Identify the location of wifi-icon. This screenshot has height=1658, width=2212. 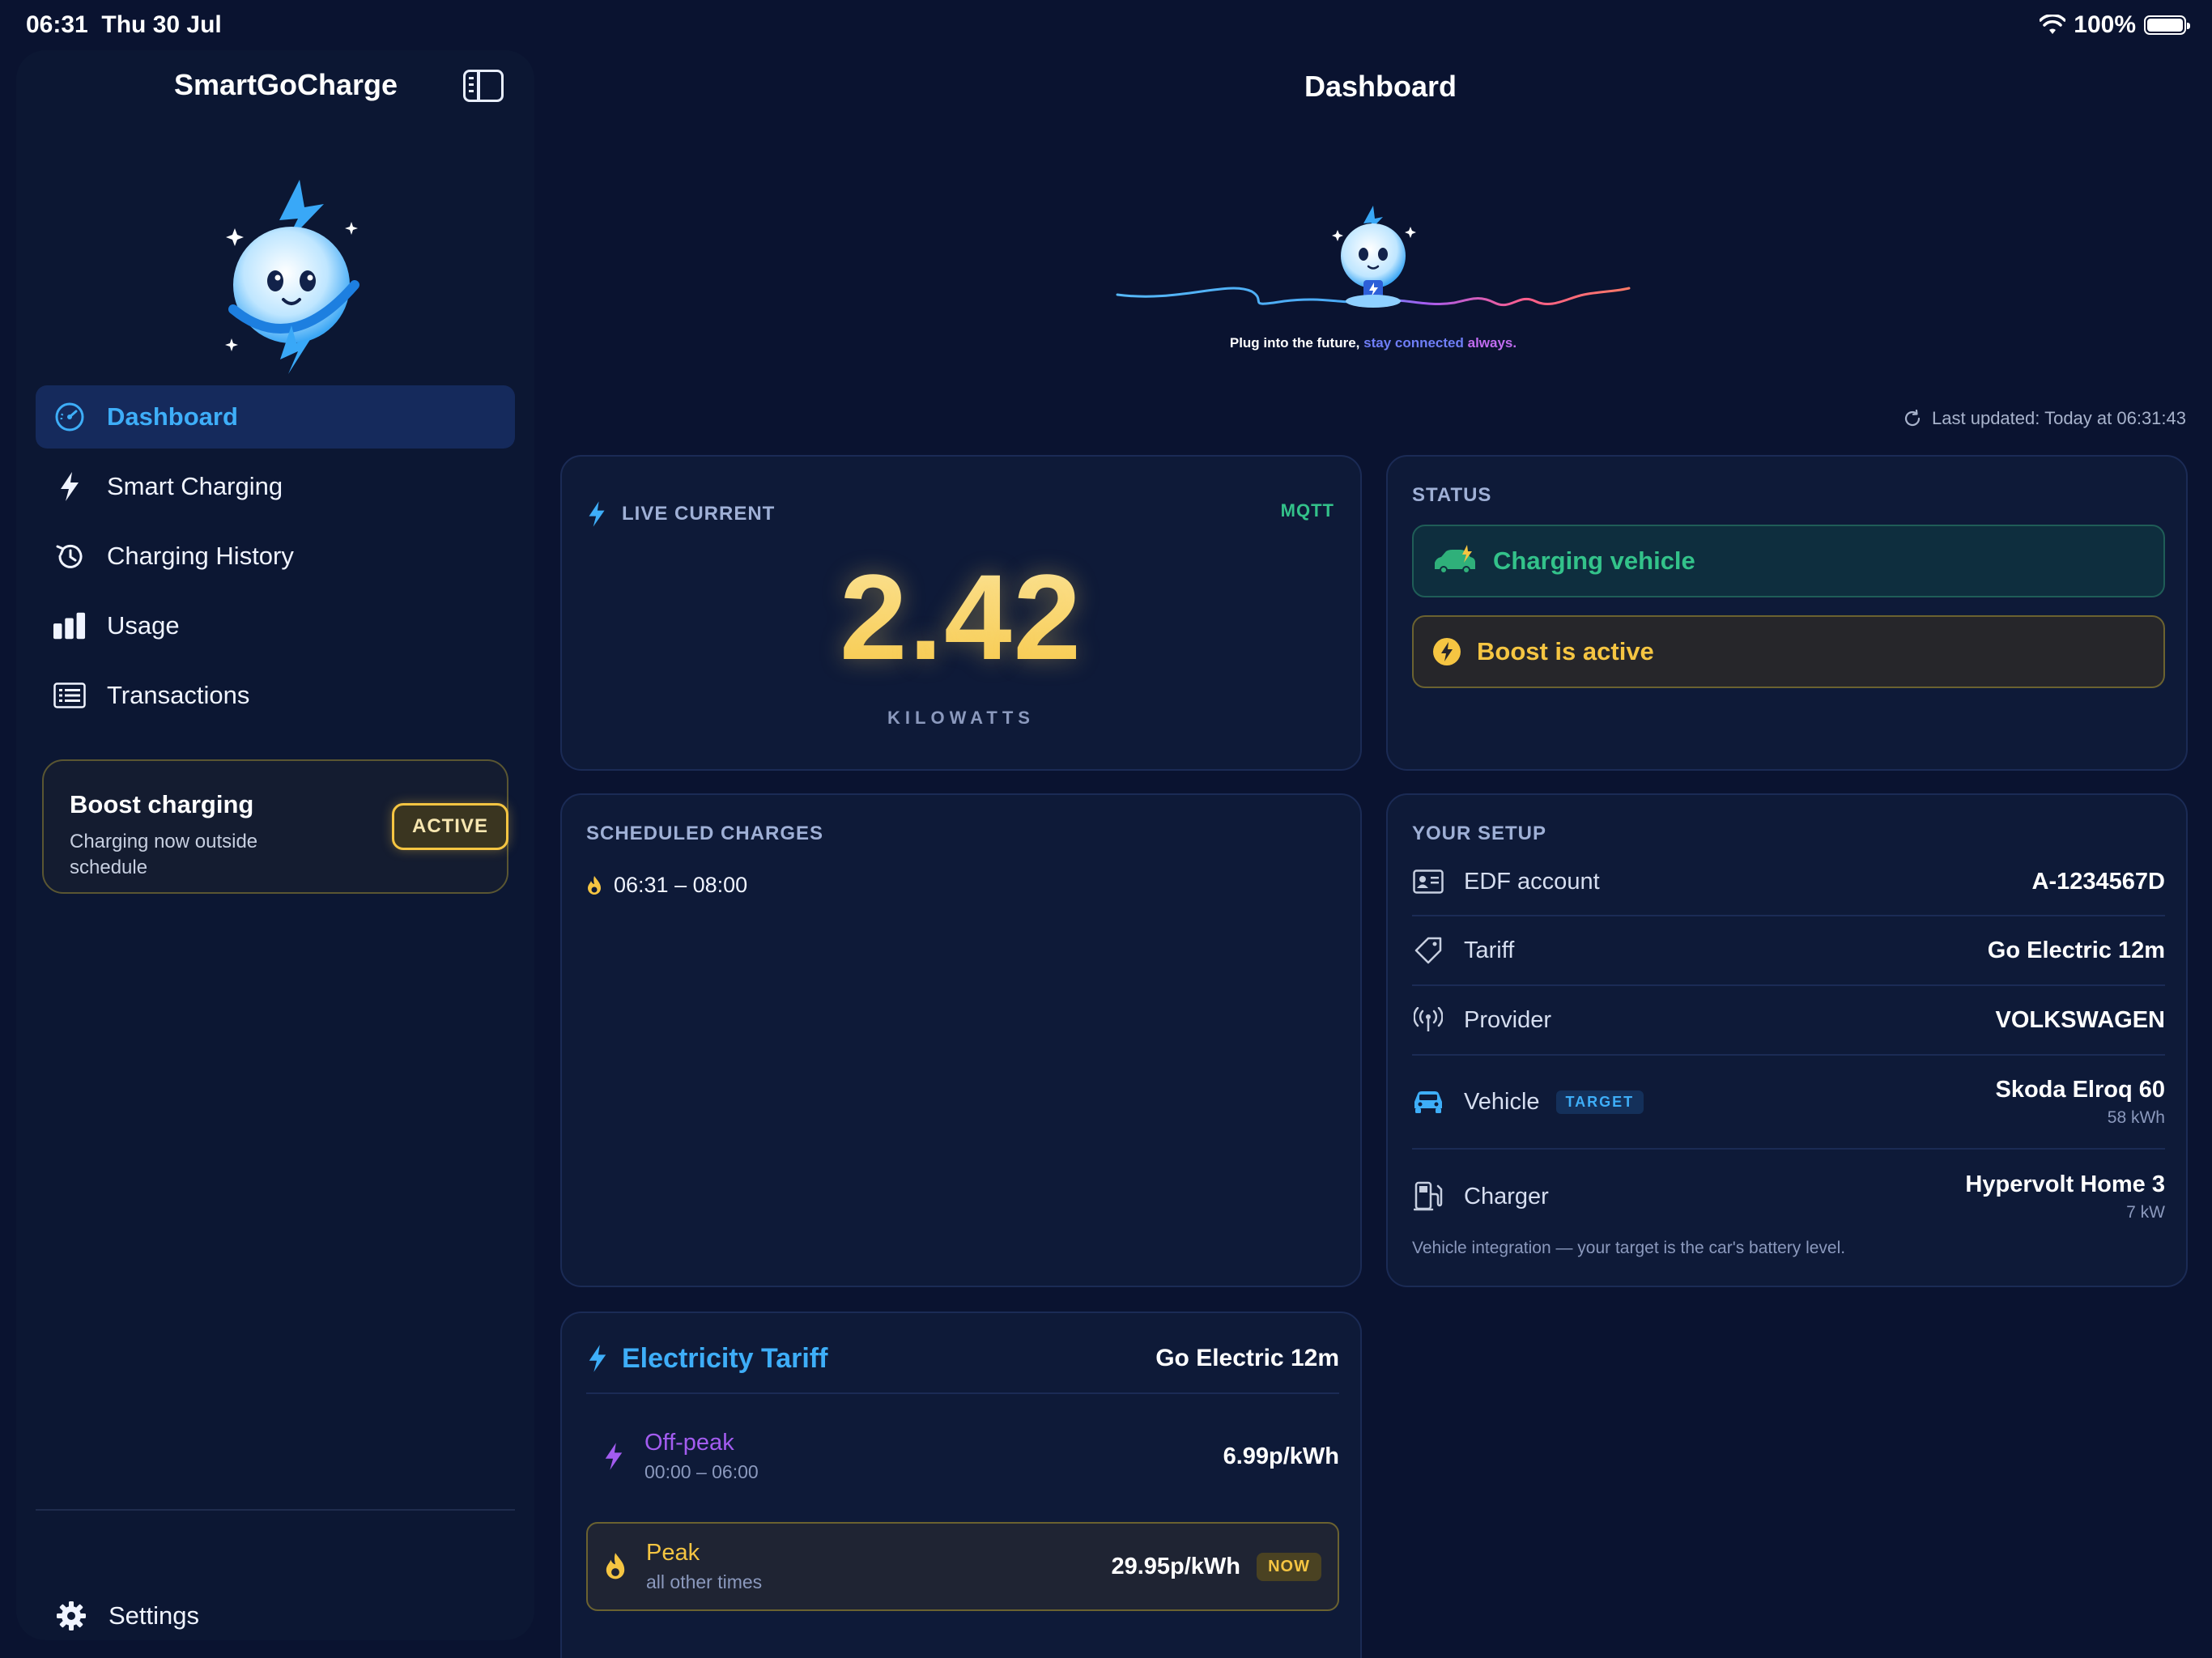
(2053, 24).